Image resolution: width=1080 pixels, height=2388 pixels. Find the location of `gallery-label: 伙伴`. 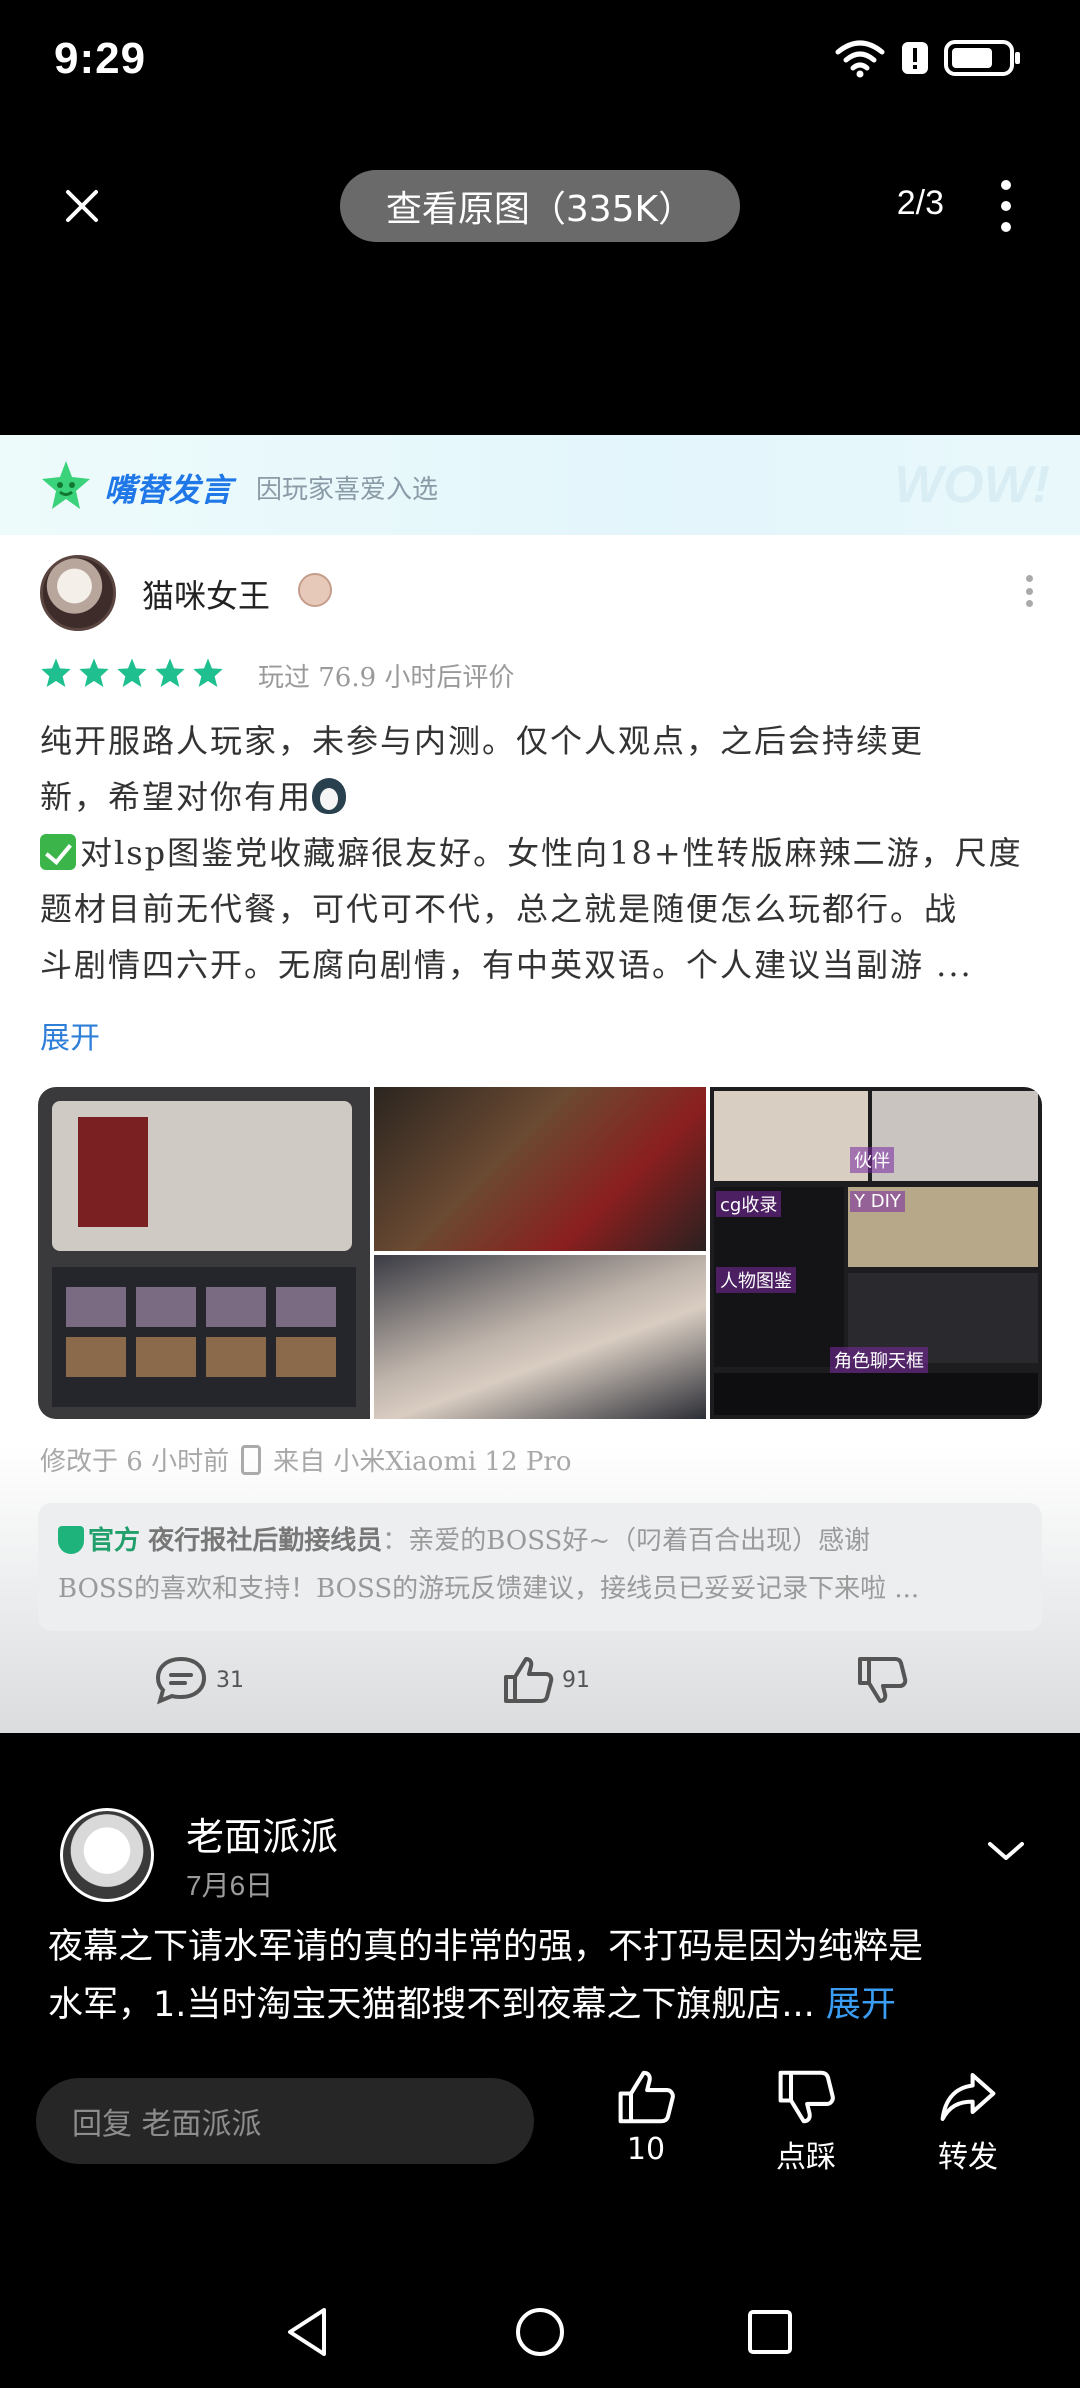

gallery-label: 伙伴 is located at coordinates (872, 1160).